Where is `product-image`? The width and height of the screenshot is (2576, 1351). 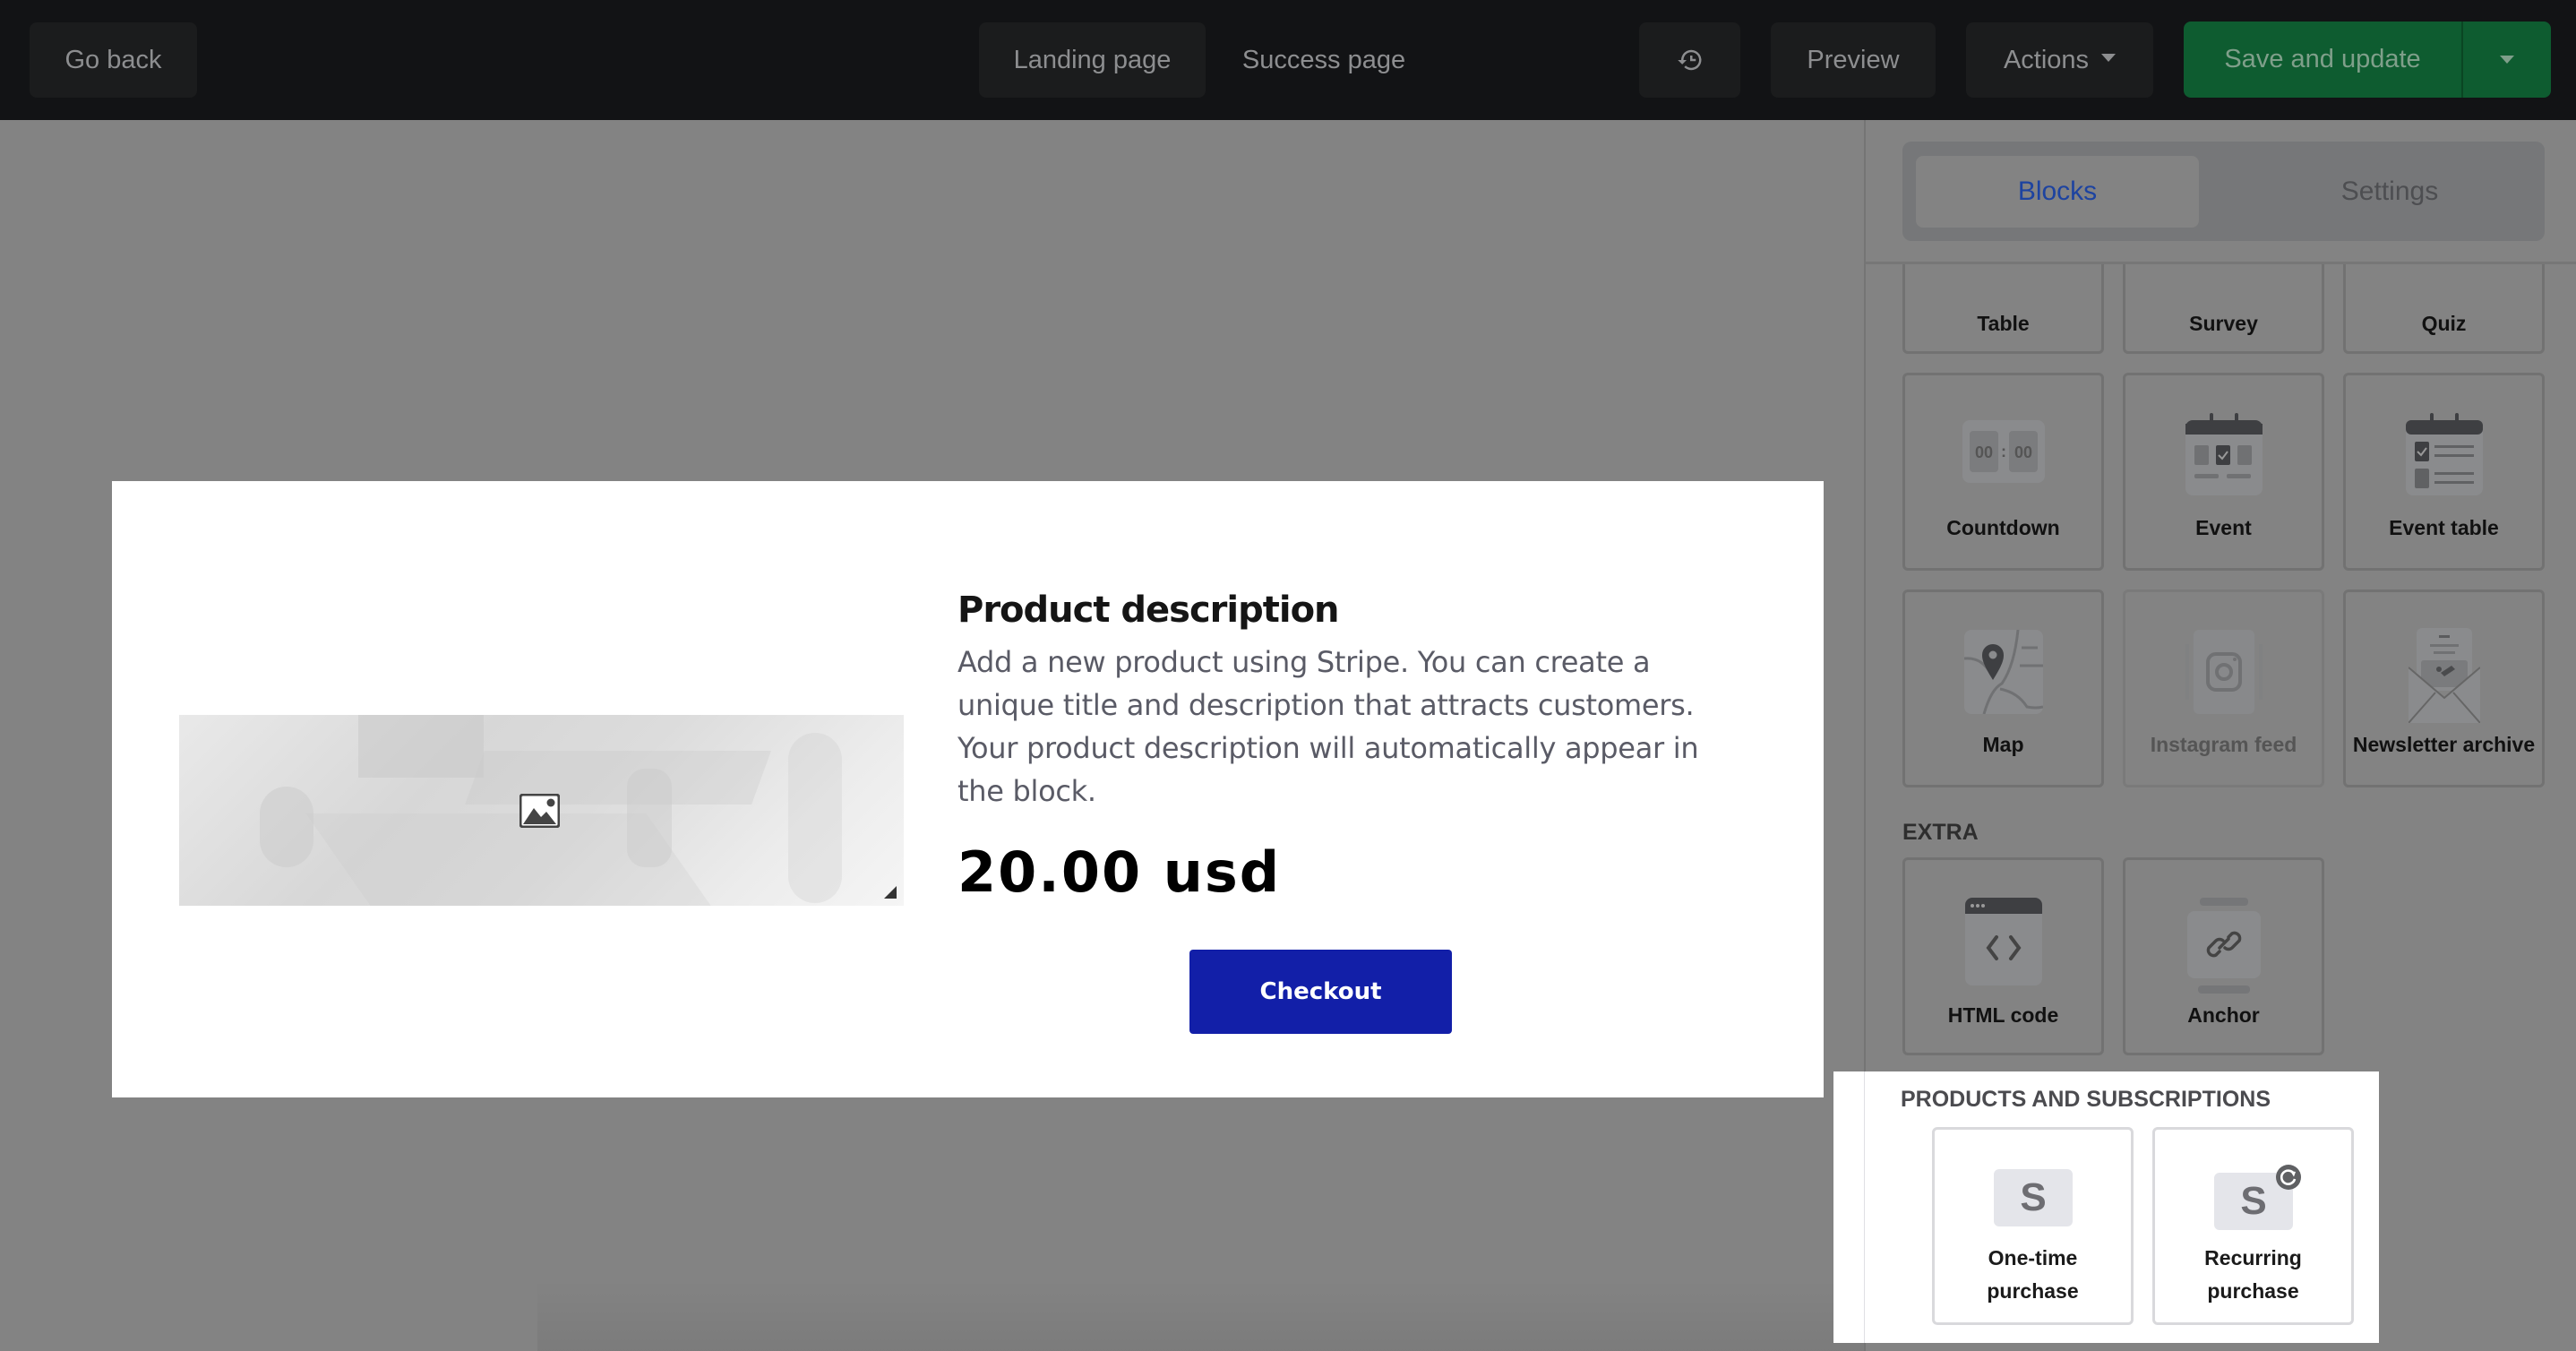
product-image is located at coordinates (541, 810).